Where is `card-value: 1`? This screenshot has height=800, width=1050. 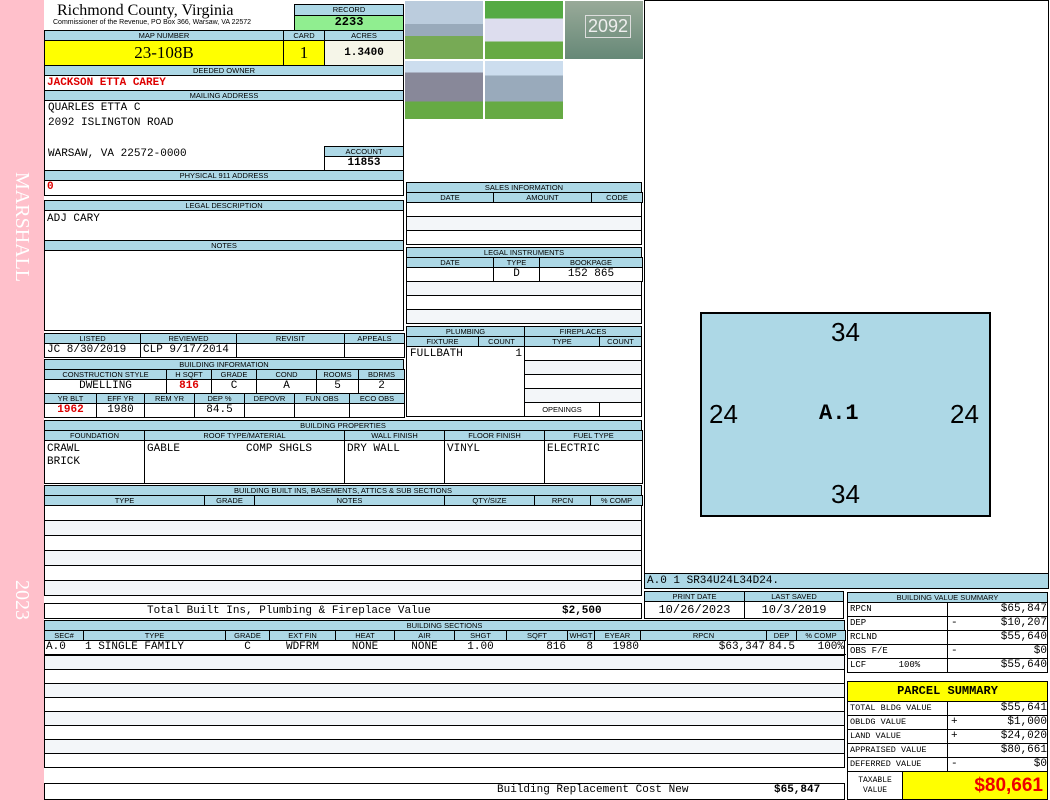 card-value: 1 is located at coordinates (304, 53).